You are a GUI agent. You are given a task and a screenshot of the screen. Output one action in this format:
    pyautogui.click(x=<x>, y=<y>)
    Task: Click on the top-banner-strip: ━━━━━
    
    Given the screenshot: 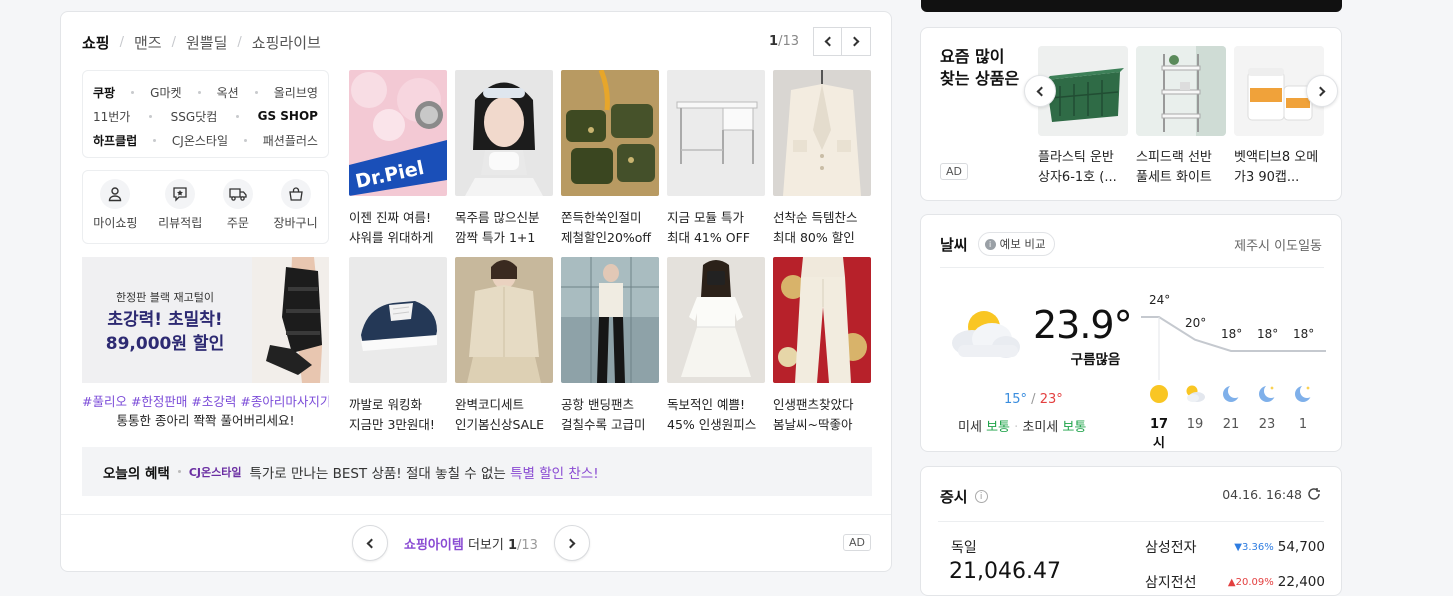 What is the action you would take?
    pyautogui.click(x=1131, y=6)
    